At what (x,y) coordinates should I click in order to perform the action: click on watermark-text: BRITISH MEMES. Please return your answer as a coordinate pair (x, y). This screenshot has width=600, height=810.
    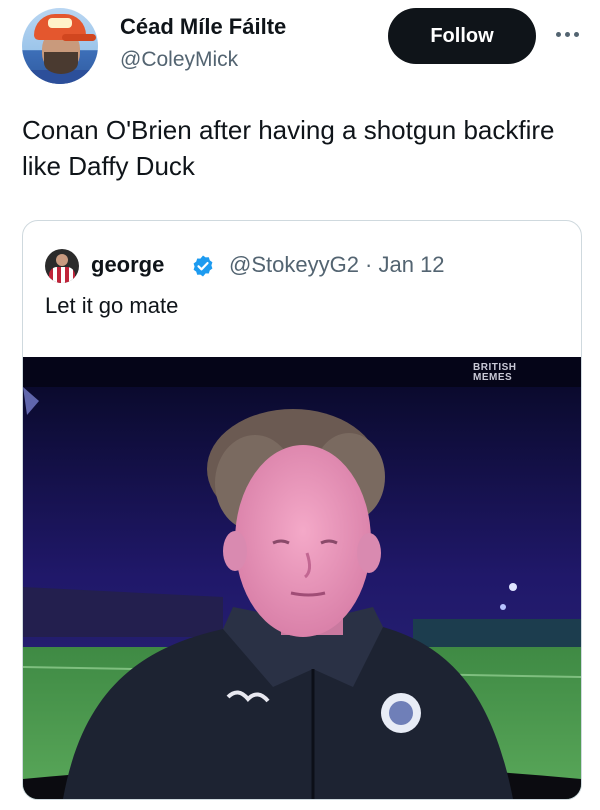
    Looking at the image, I should click on (495, 372).